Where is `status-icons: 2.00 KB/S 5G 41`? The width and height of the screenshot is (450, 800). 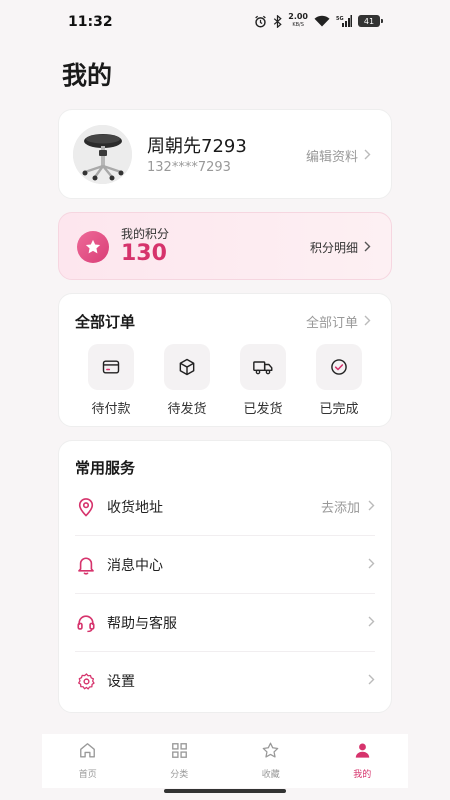
status-icons: 2.00 KB/S 5G 41 is located at coordinates (318, 21).